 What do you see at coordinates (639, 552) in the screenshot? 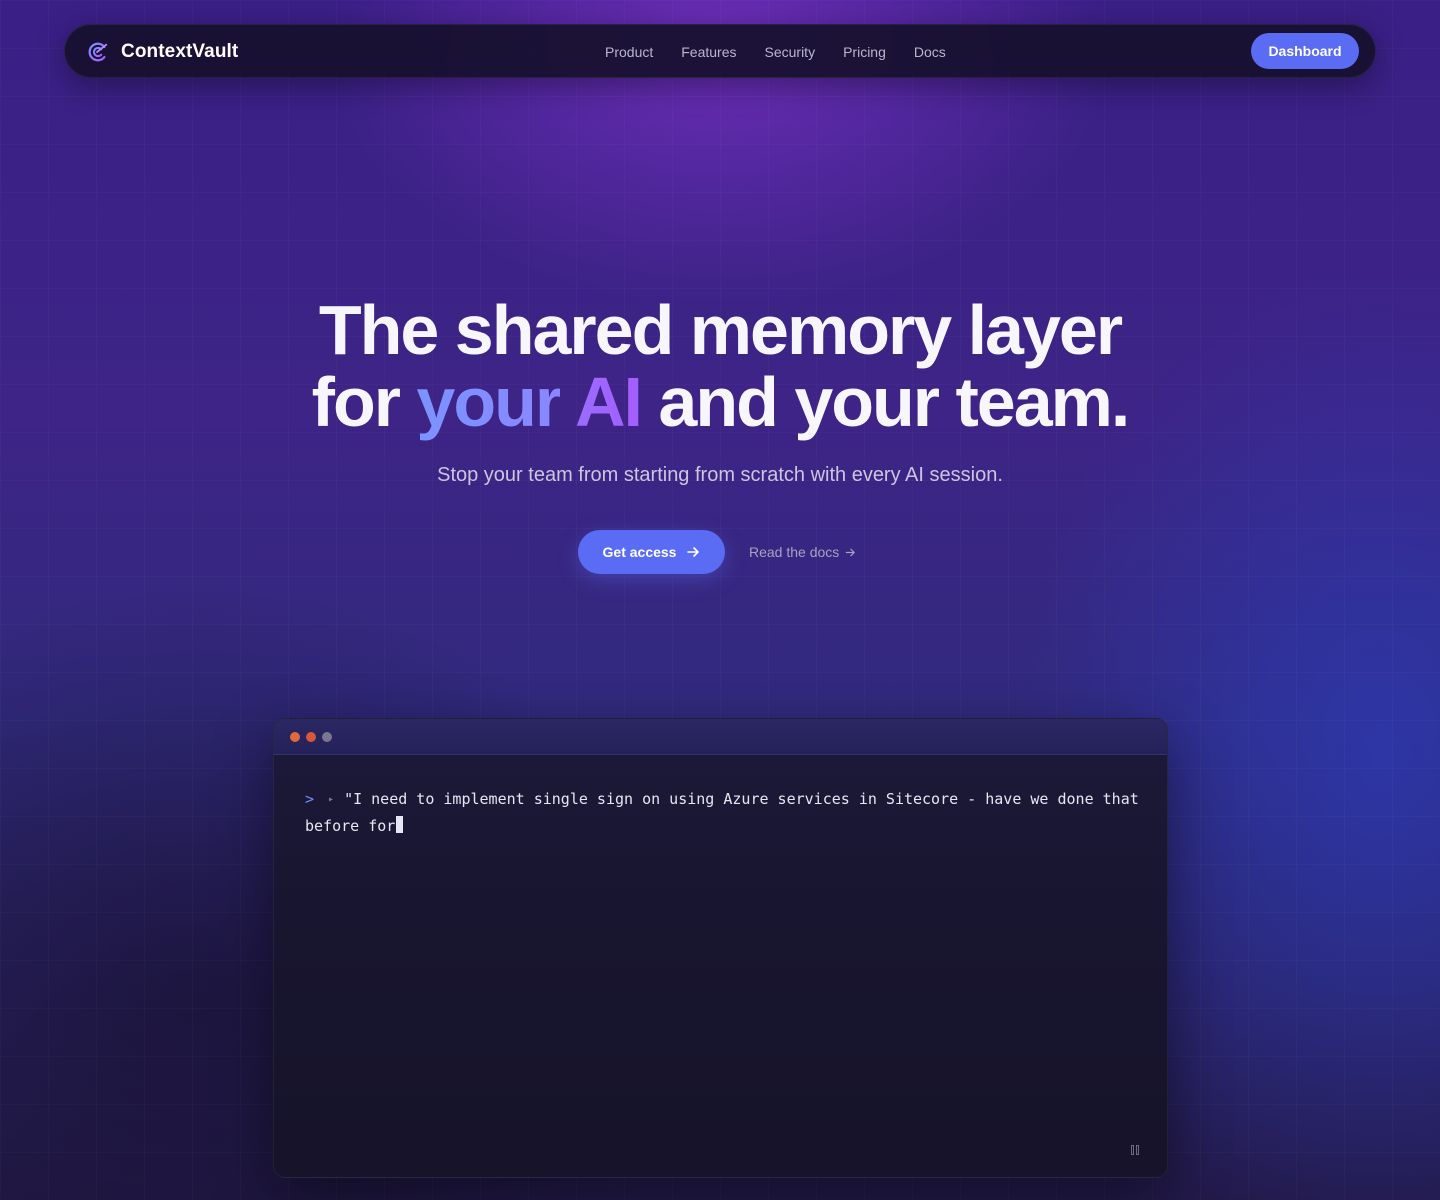
I see `get-access-label: Get access` at bounding box center [639, 552].